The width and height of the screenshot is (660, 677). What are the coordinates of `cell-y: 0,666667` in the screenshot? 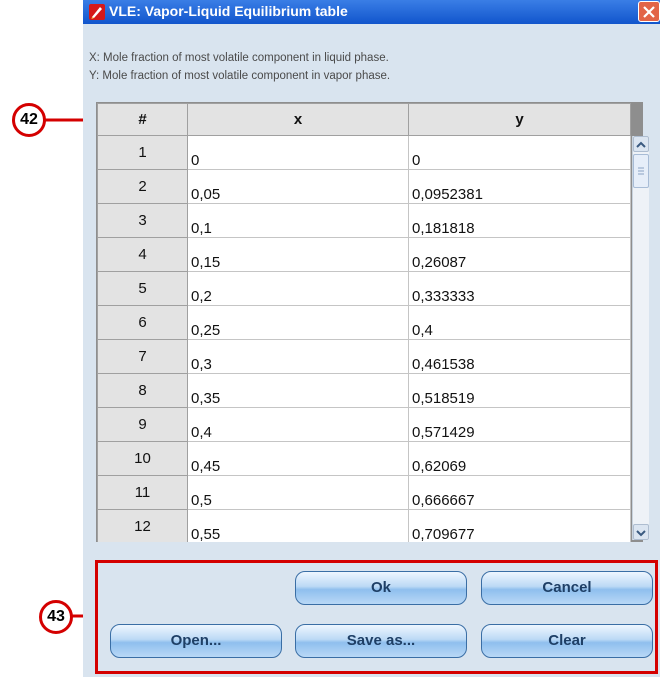 It's located at (519, 492).